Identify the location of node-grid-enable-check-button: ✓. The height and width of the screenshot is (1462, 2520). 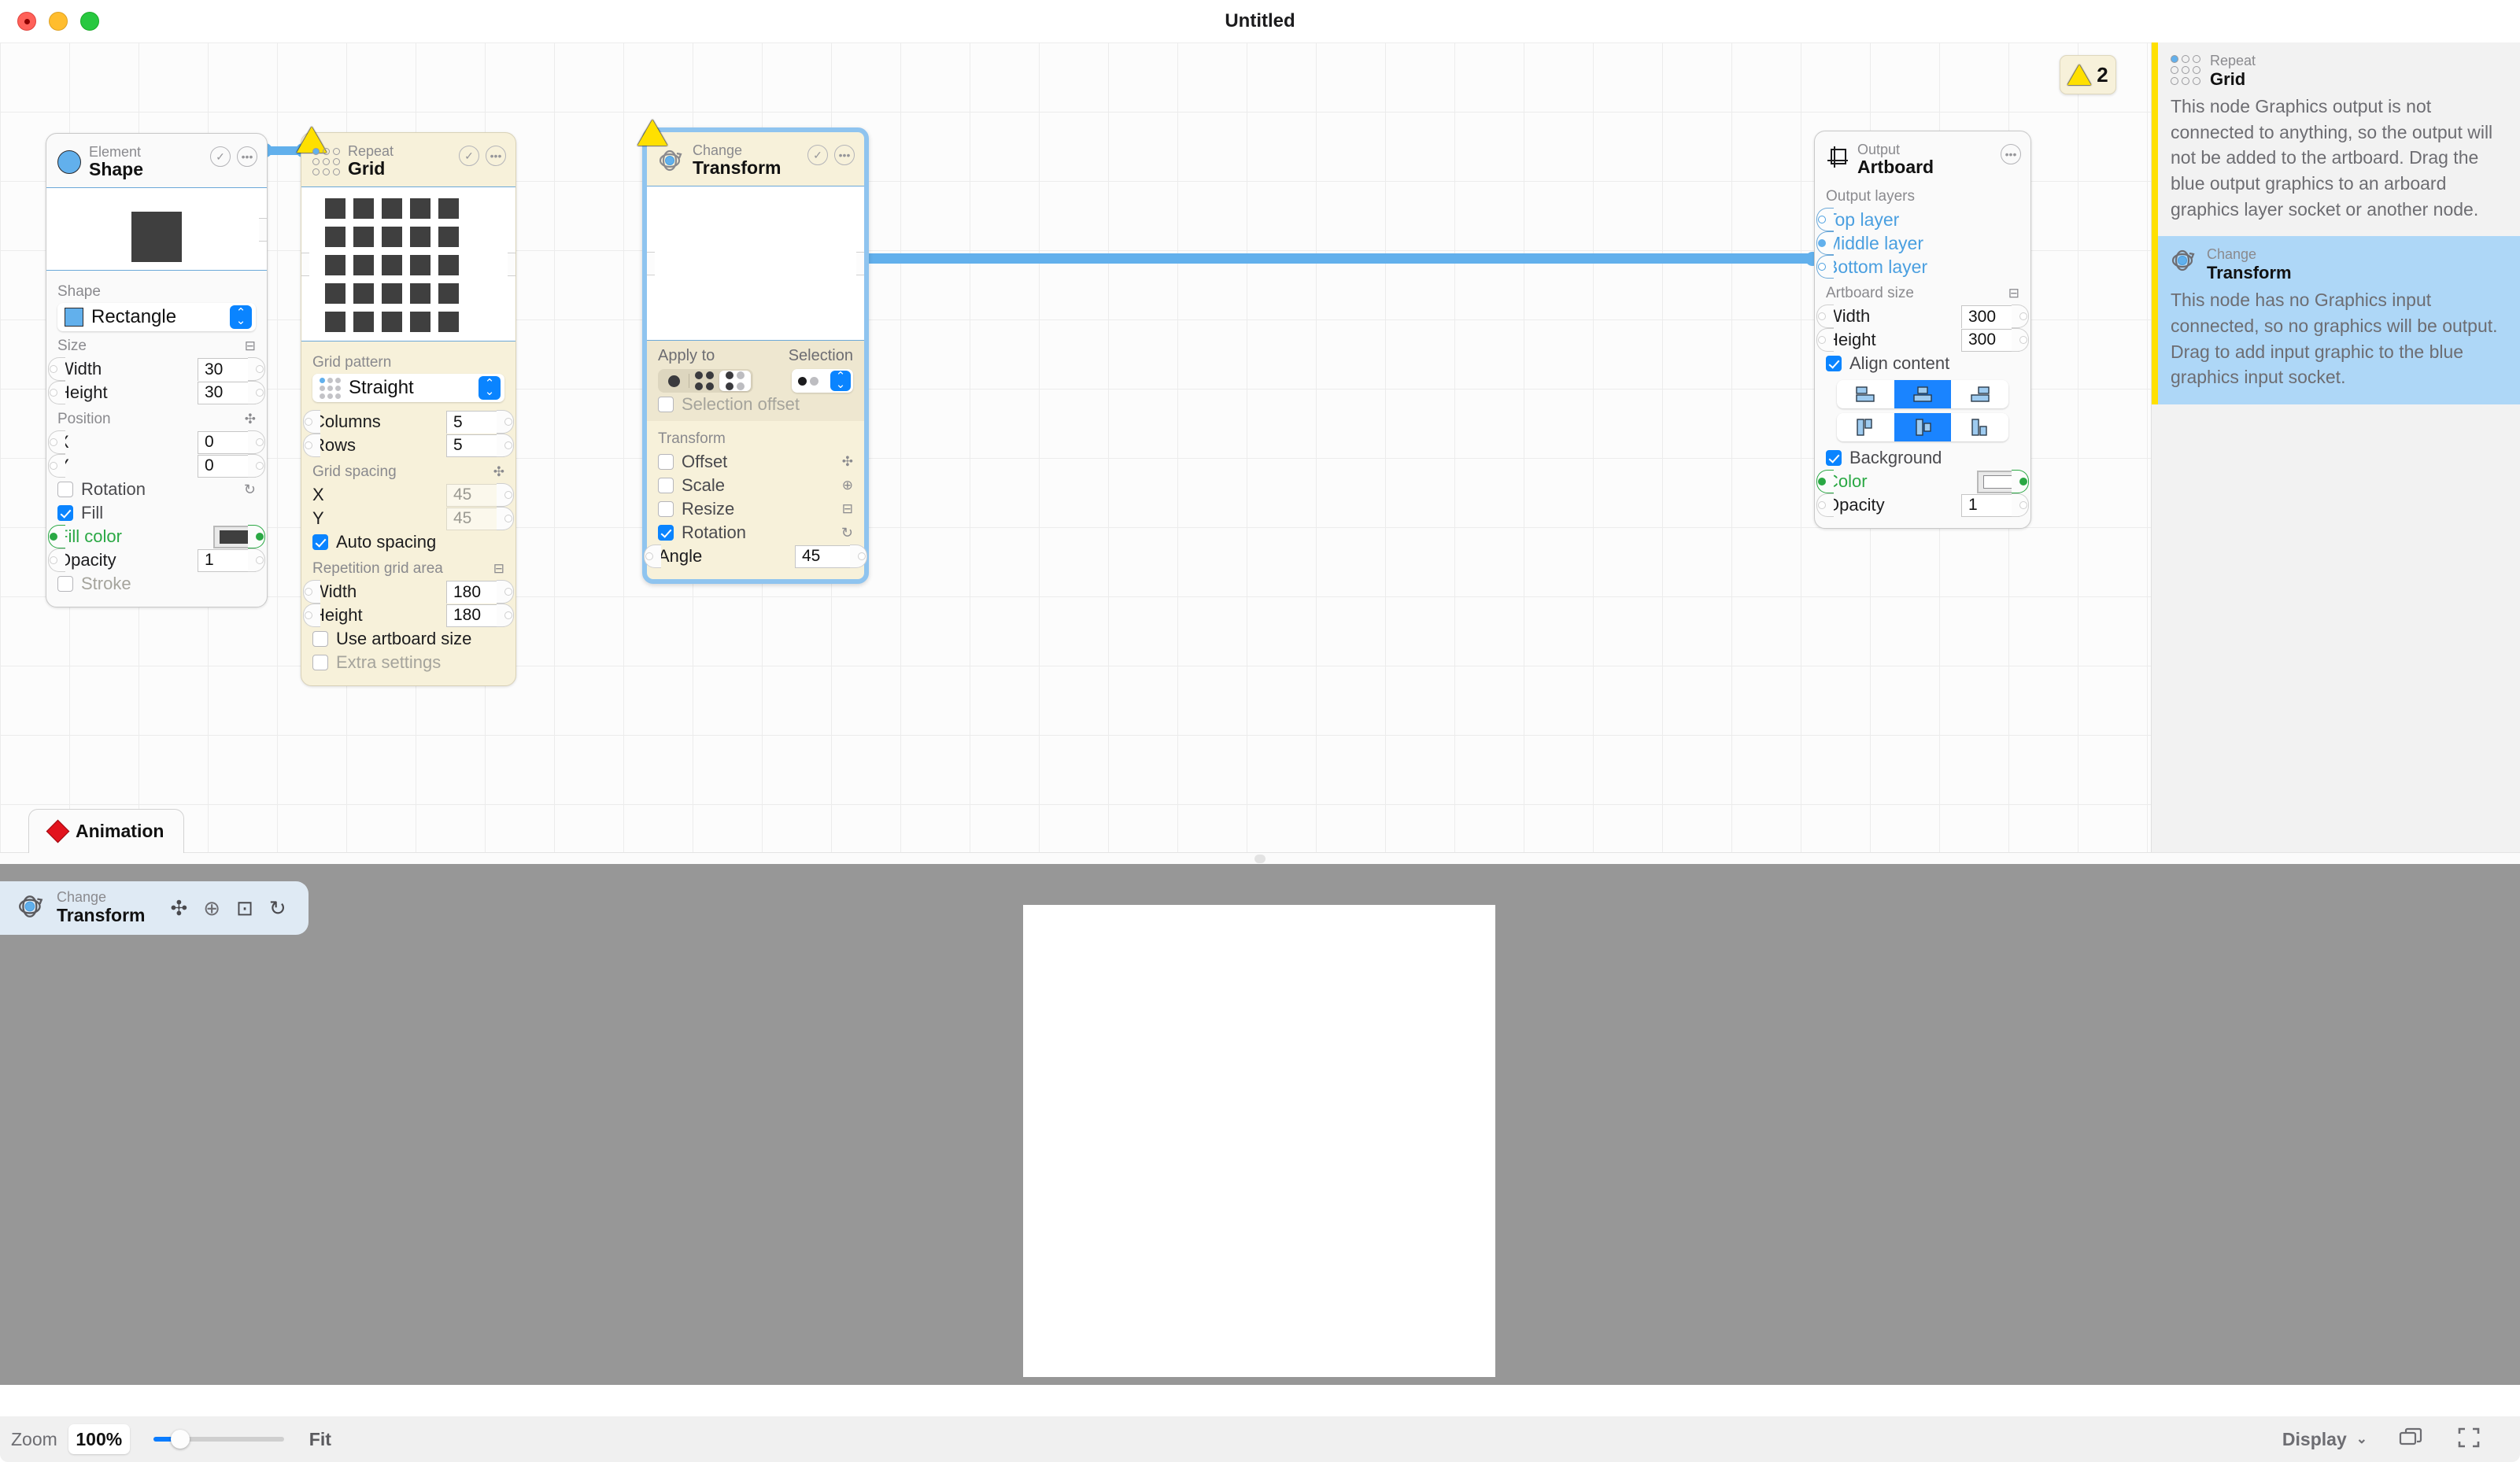
(469, 156).